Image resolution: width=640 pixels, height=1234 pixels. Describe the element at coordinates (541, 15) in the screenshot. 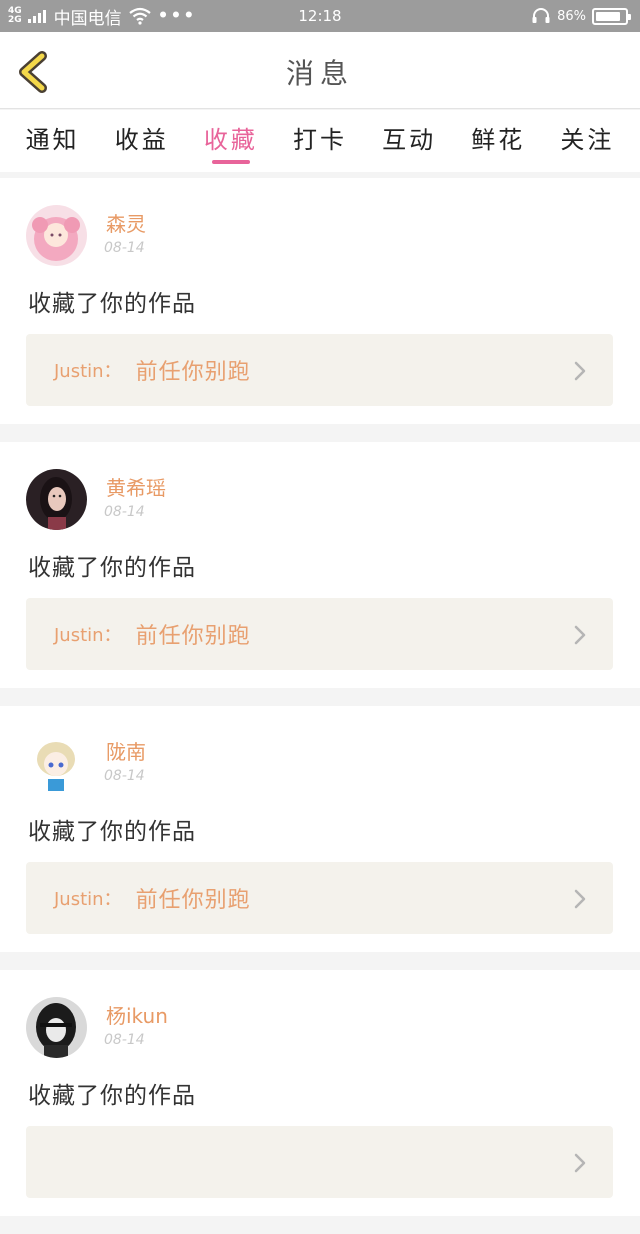

I see `headset-icon` at that location.